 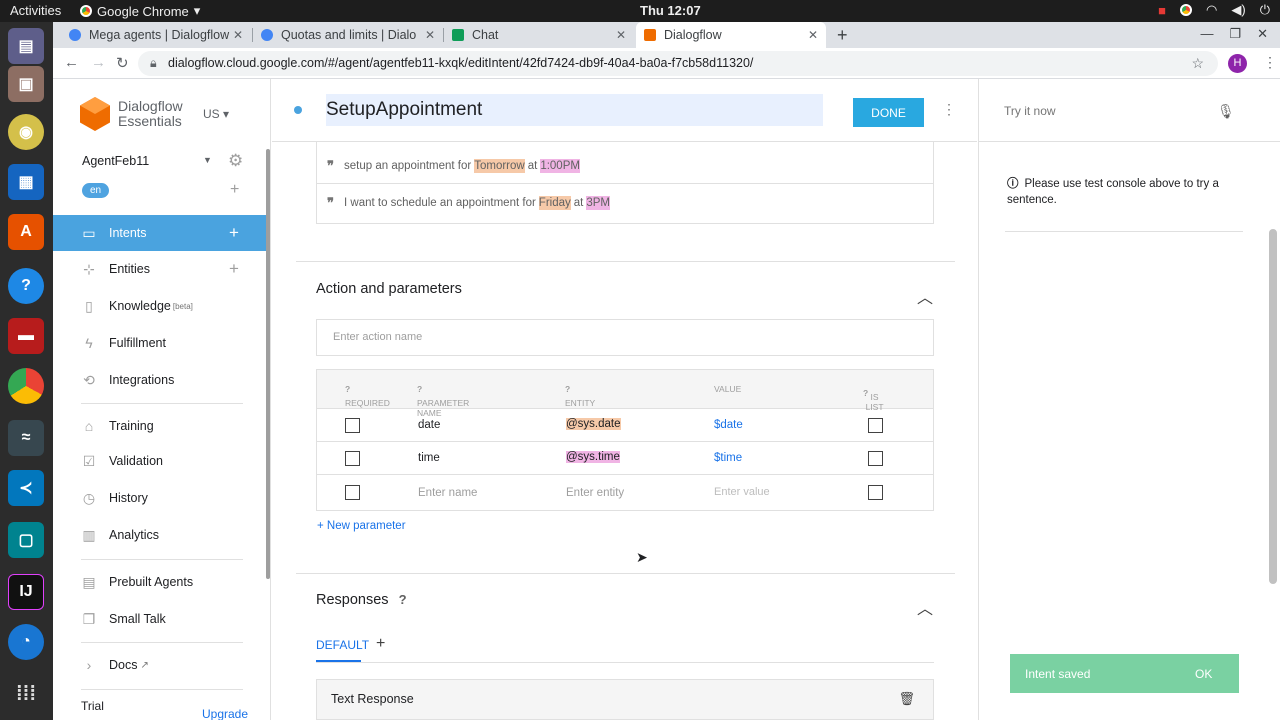 What do you see at coordinates (1226, 111) in the screenshot?
I see `microphone-icon: 🎙︎` at bounding box center [1226, 111].